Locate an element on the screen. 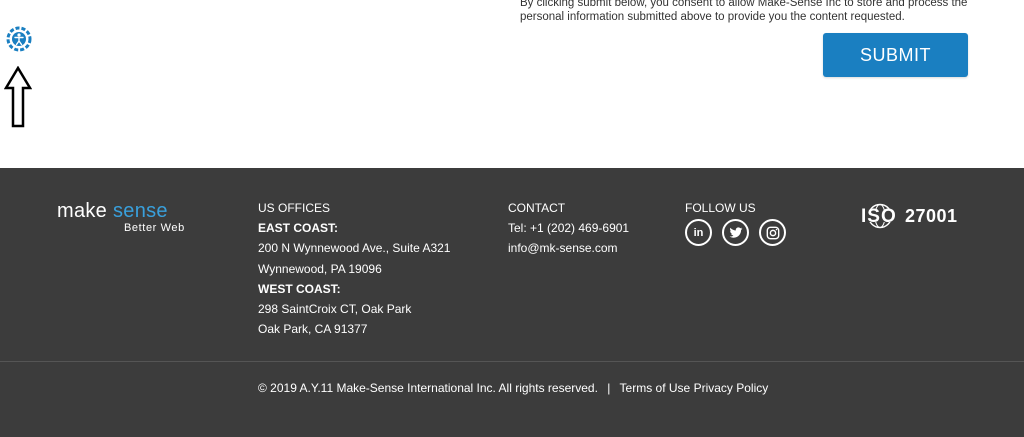  logo-wordmark: make sense is located at coordinates (132, 211).